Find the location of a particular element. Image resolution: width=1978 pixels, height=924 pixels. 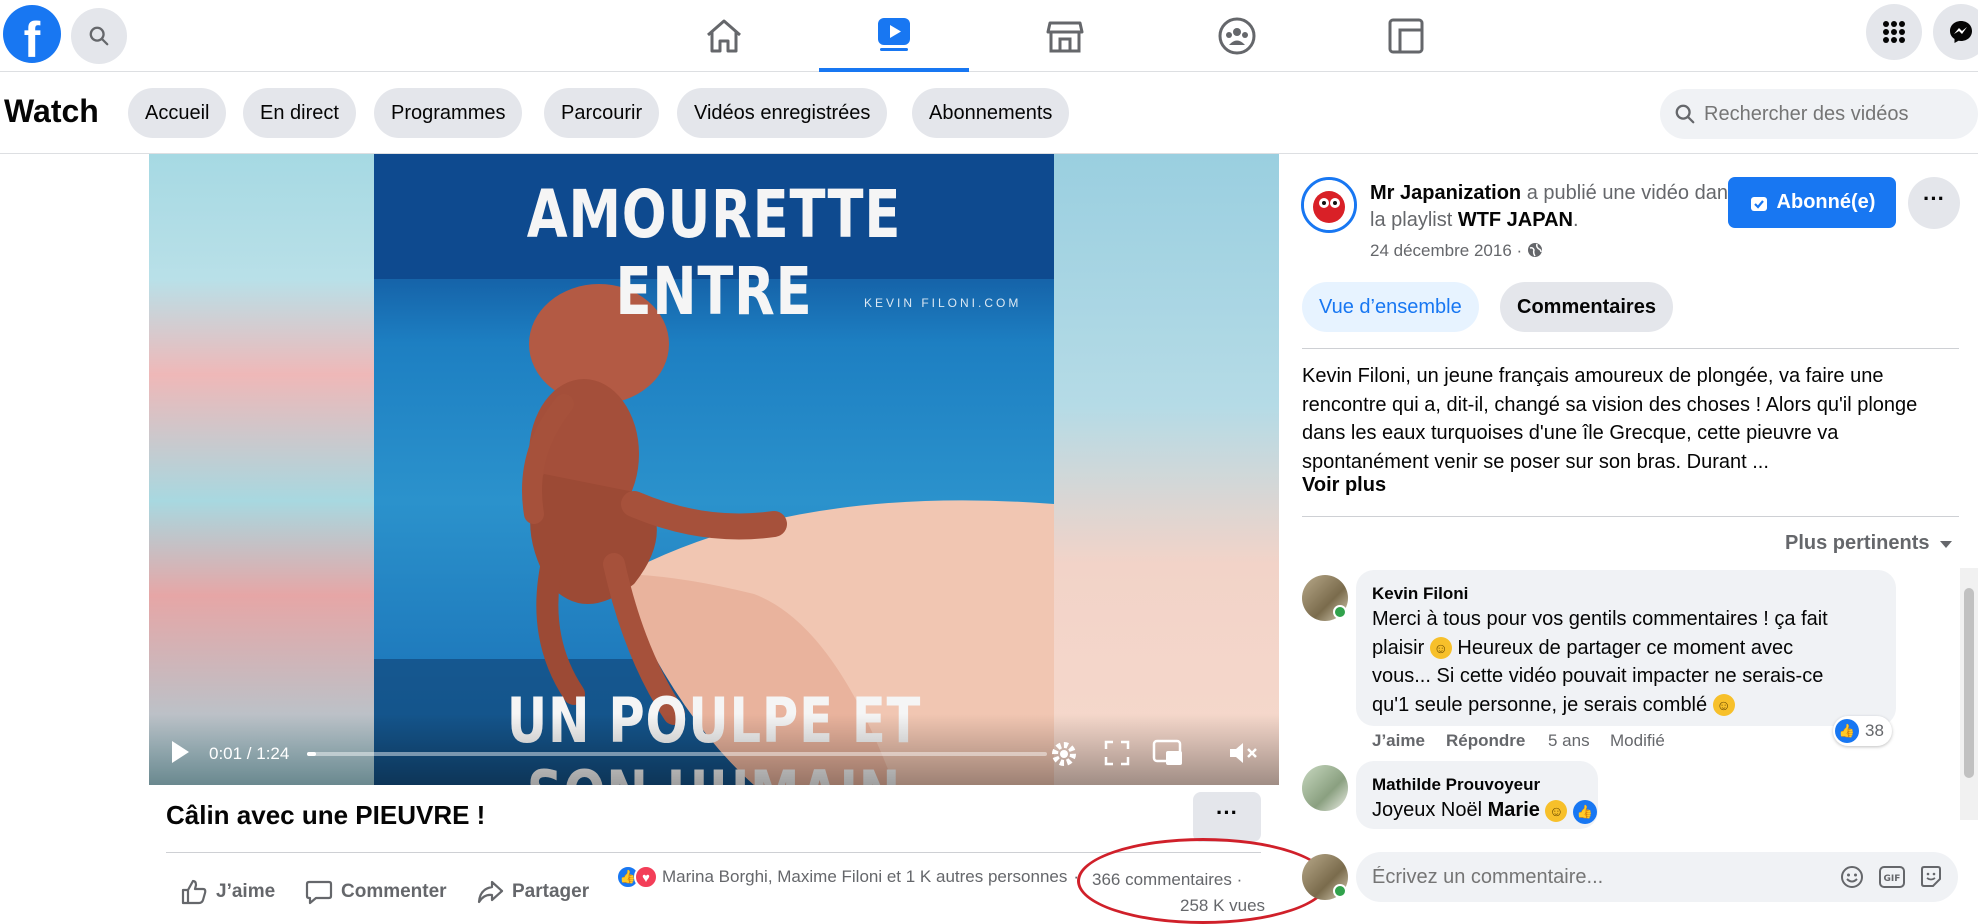

tab-videos-enregistrees: Vidéos enregistrées is located at coordinates (782, 113).